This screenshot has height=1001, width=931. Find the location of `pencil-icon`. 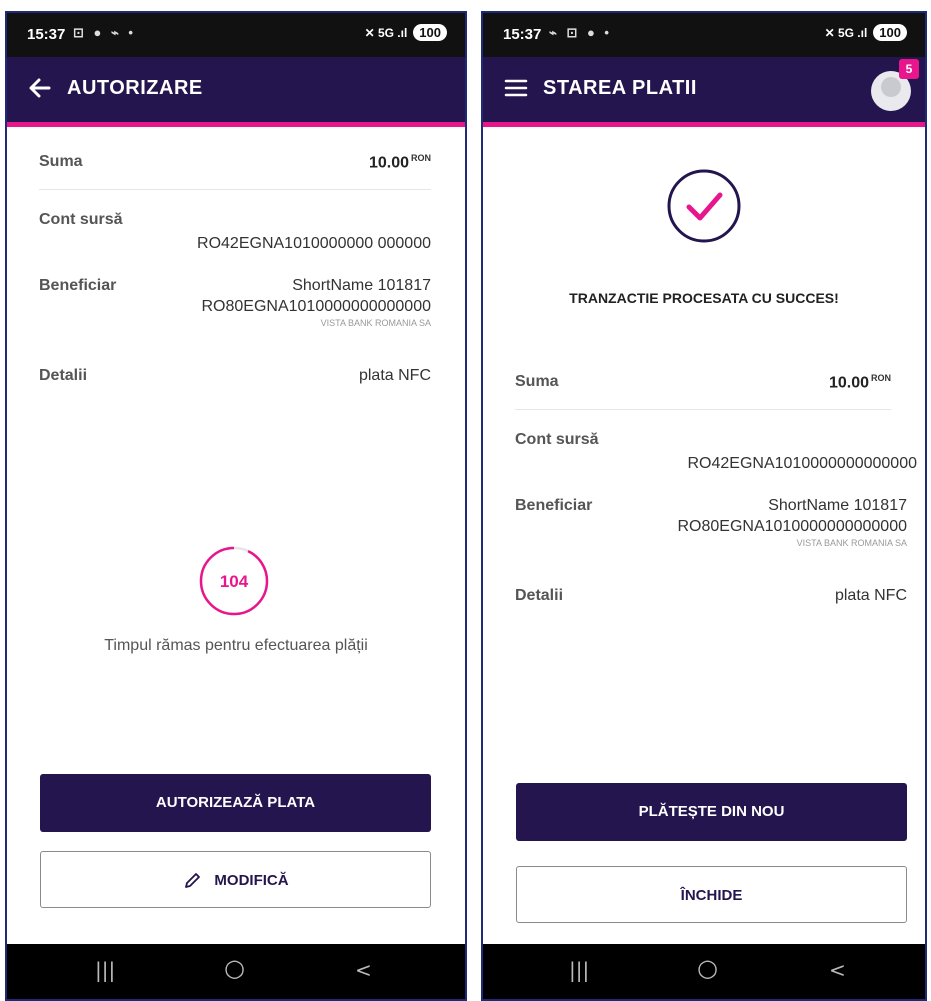

pencil-icon is located at coordinates (193, 880).